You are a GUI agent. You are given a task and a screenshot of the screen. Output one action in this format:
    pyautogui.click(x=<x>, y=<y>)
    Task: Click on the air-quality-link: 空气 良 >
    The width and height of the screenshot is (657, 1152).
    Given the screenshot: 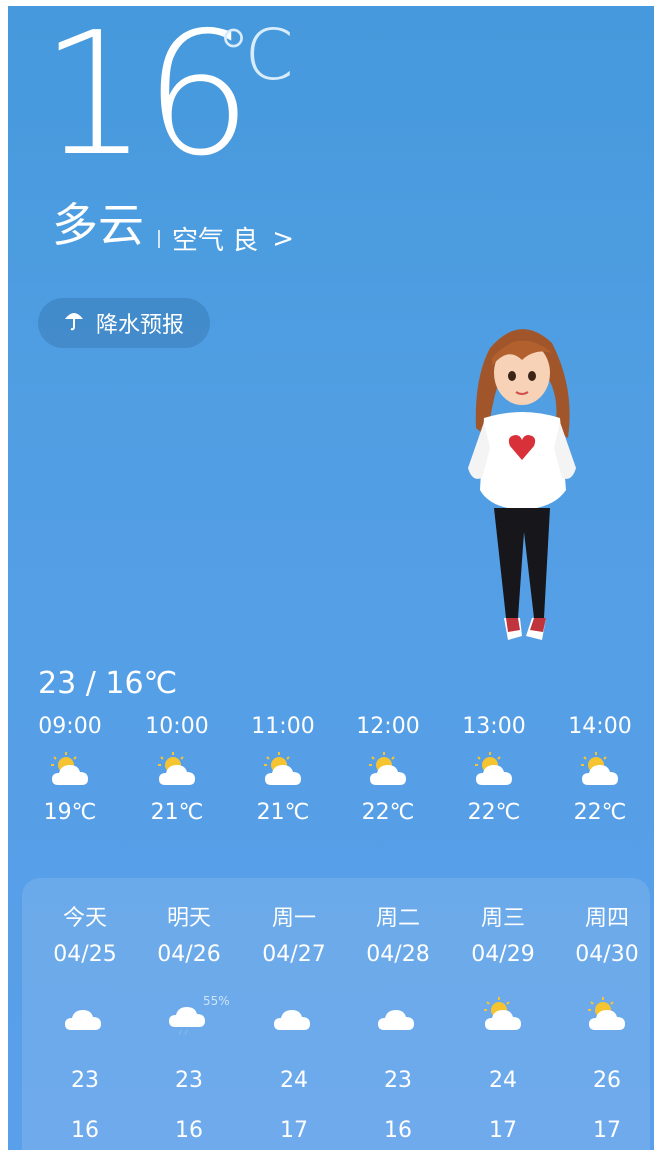 What is the action you would take?
    pyautogui.click(x=226, y=238)
    